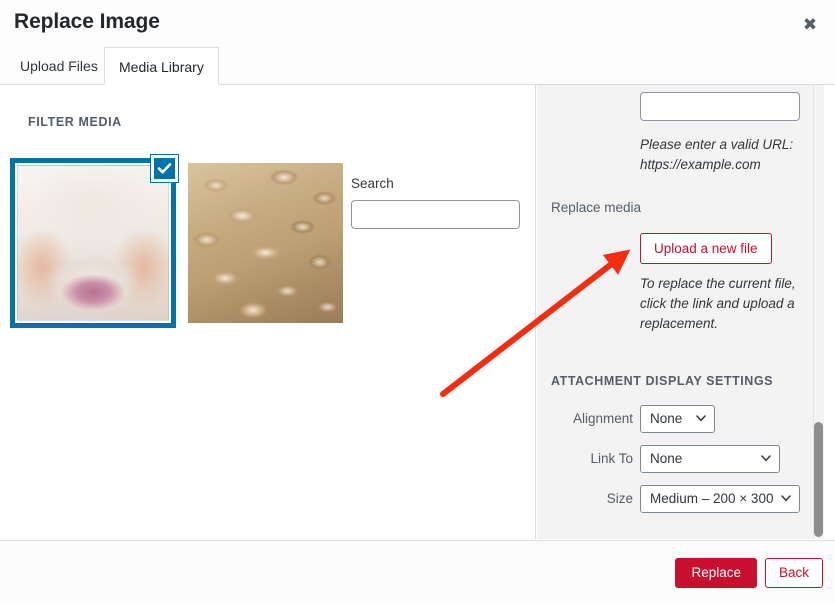 This screenshot has height=603, width=835. I want to click on modal-tabs: Upload Files Media Library, so click(417, 65).